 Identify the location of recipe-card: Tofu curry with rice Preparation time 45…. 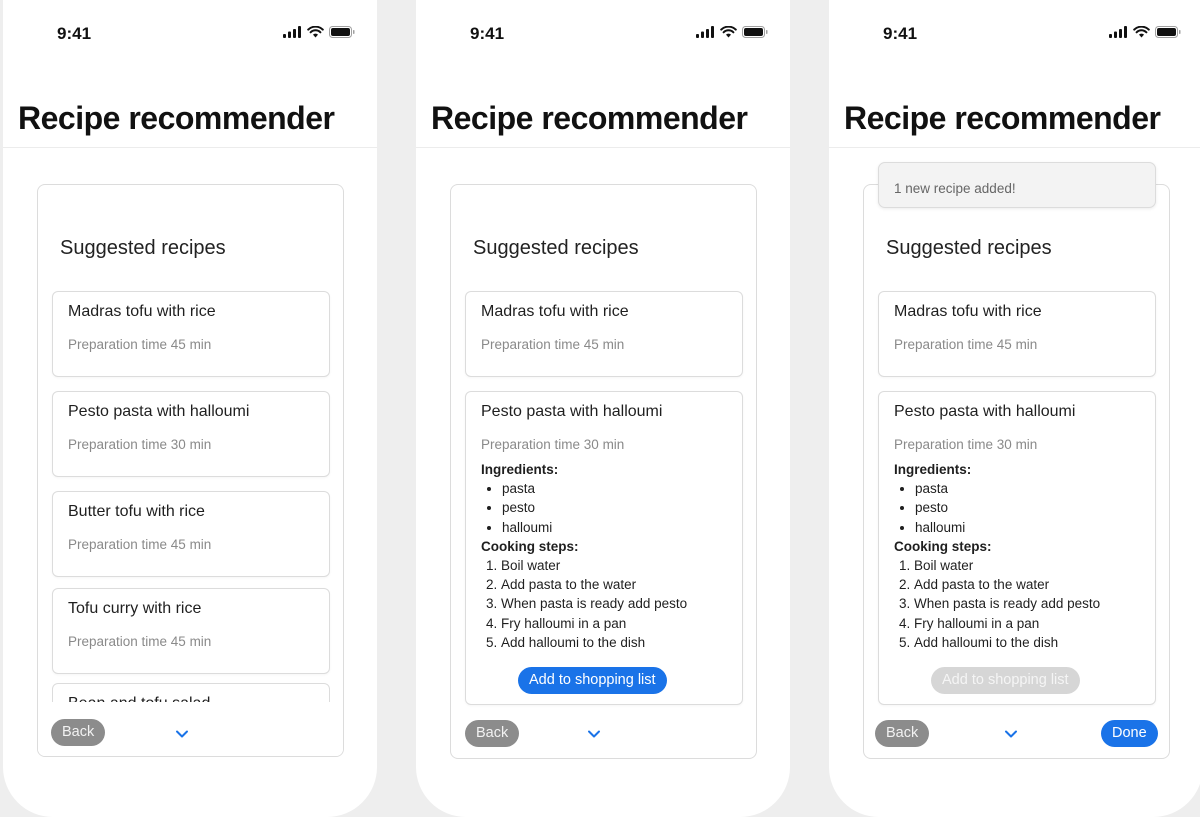
(191, 631).